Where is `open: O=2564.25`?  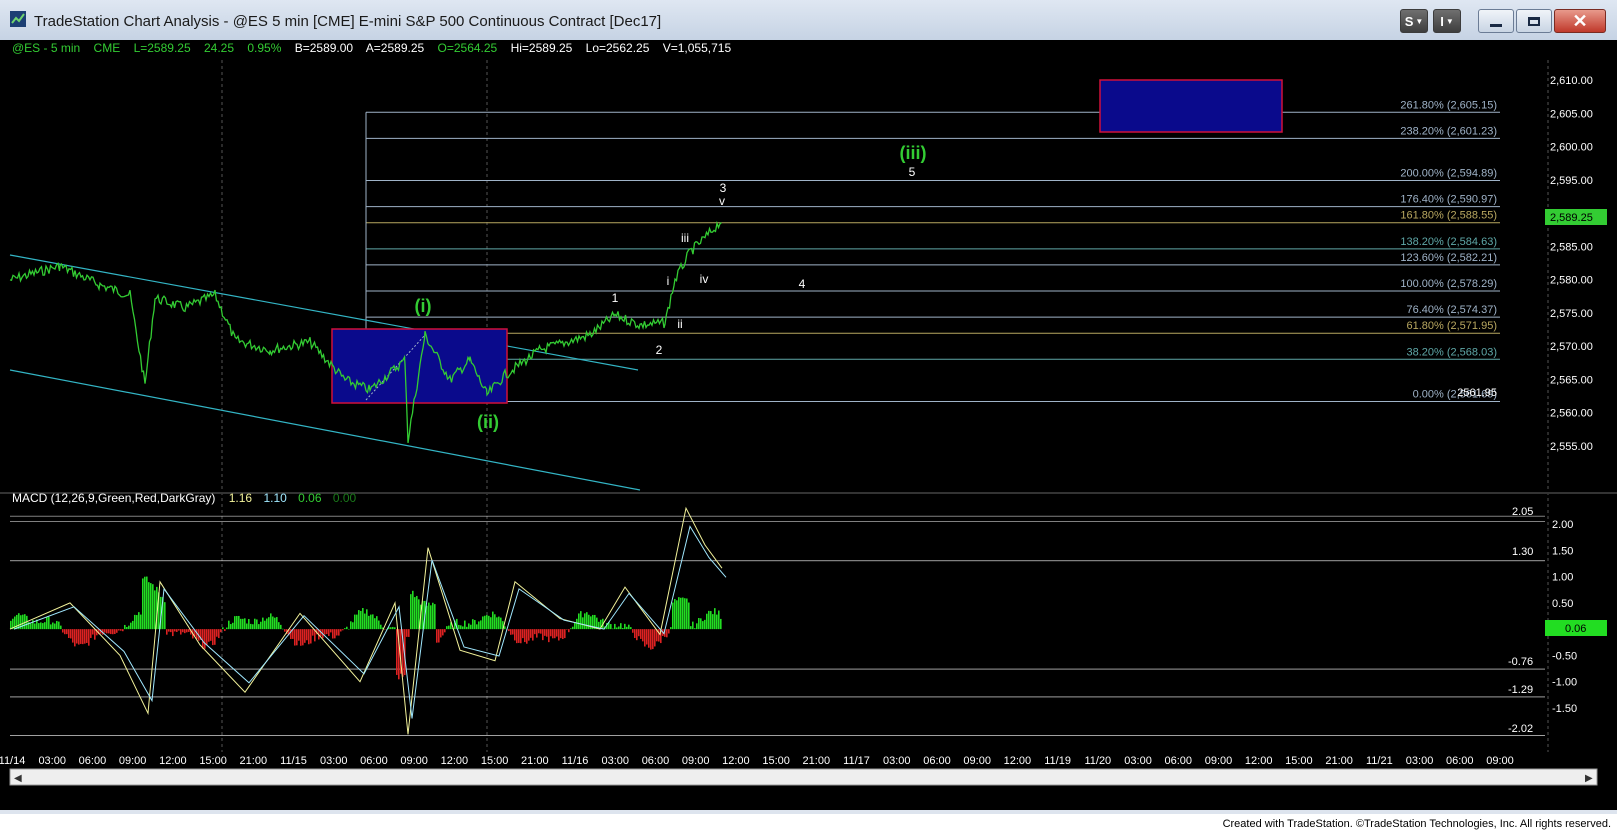
open: O=2564.25 is located at coordinates (468, 48).